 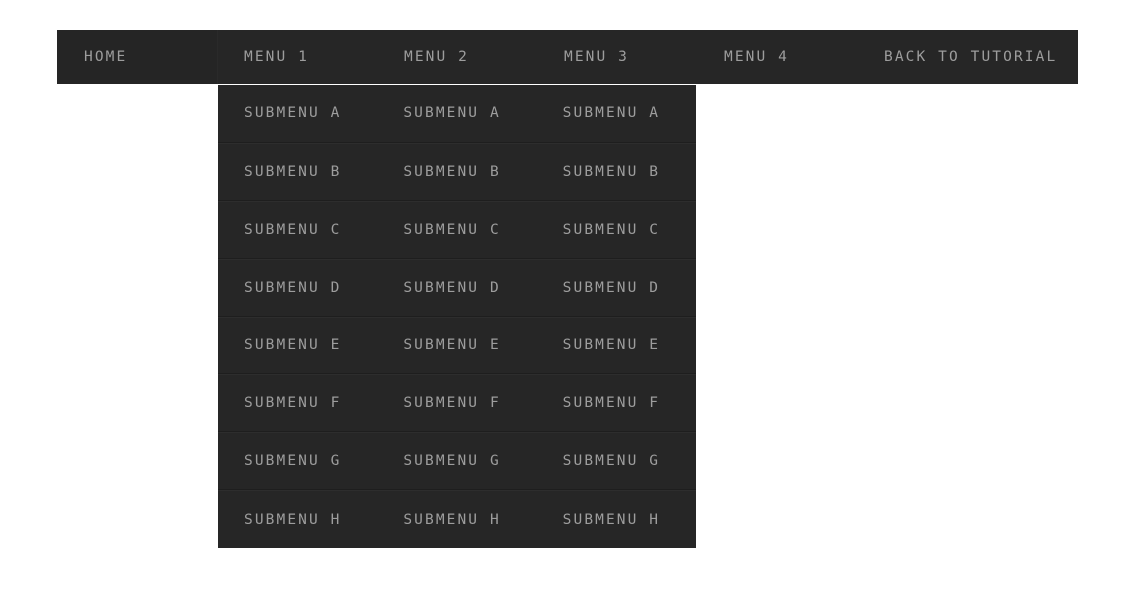 I want to click on submenu-item-menu1-d: SUBMENU D, so click(x=297, y=288).